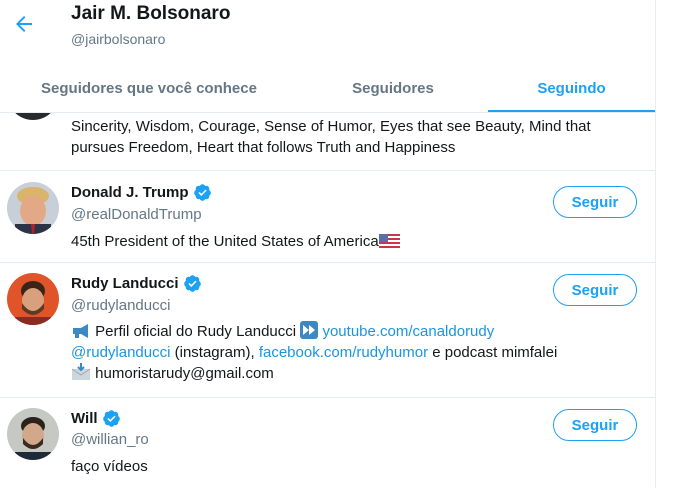 The width and height of the screenshot is (675, 488). Describe the element at coordinates (120, 305) in the screenshot. I see `user-handle: @rudylanducci` at that location.